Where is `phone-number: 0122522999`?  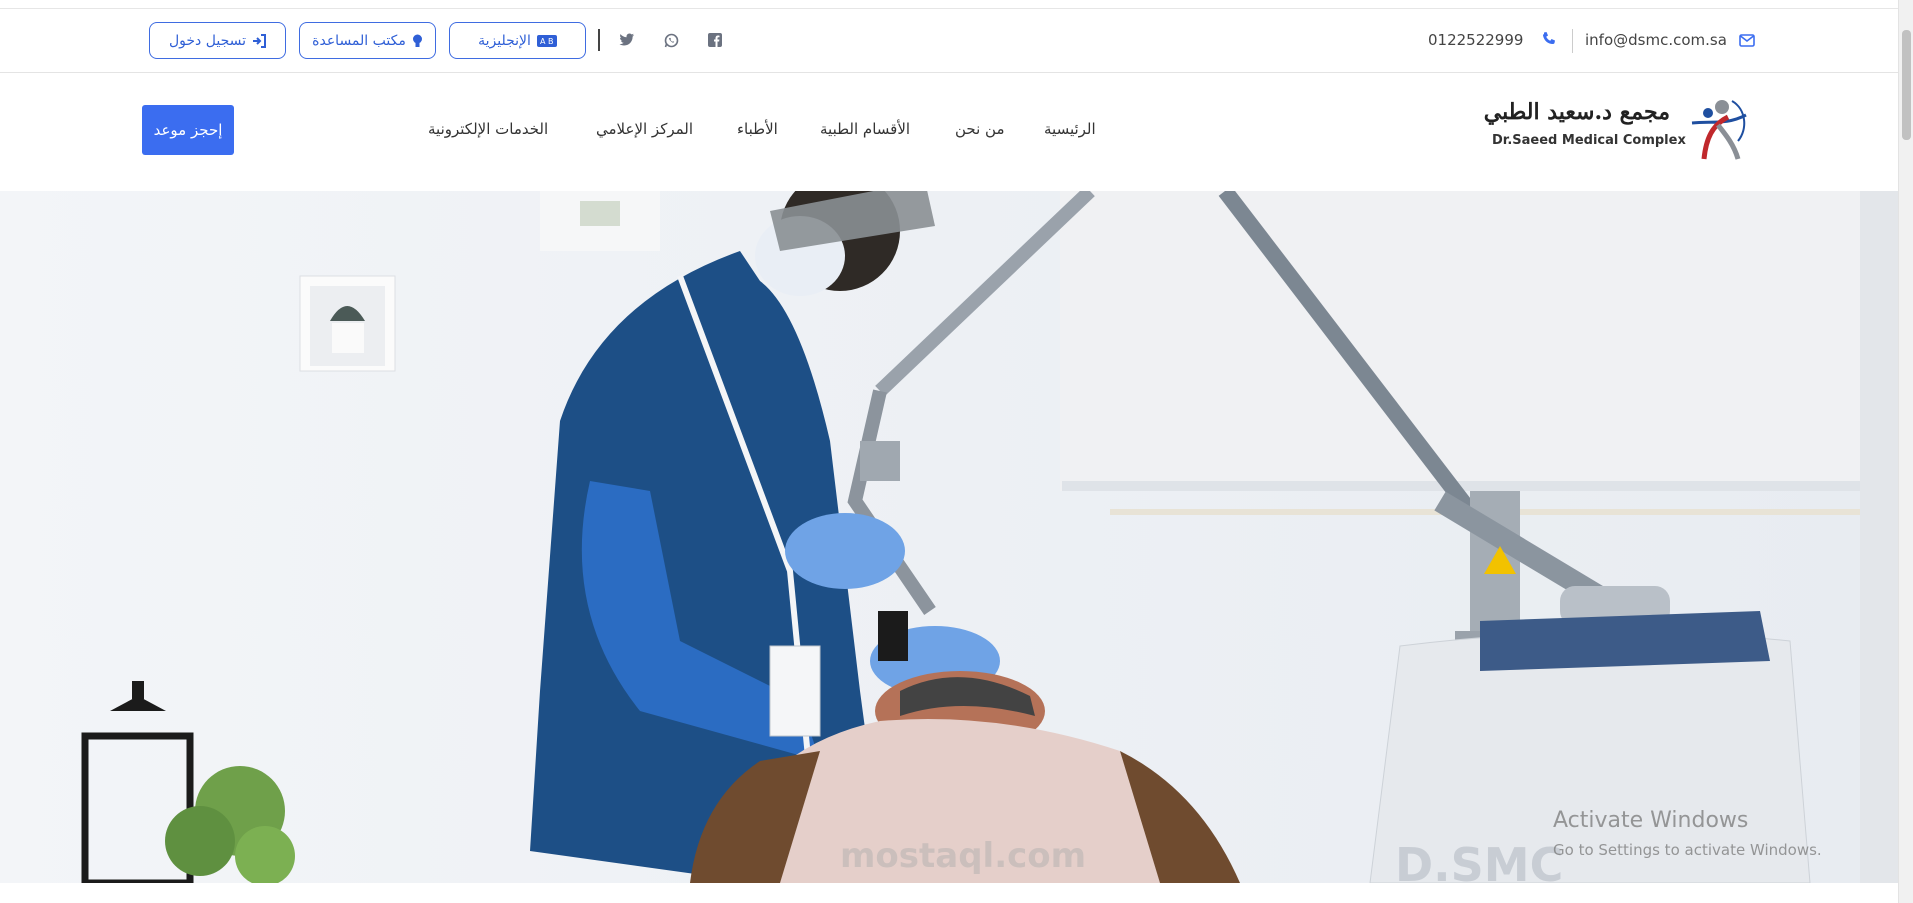 phone-number: 0122522999 is located at coordinates (1475, 40).